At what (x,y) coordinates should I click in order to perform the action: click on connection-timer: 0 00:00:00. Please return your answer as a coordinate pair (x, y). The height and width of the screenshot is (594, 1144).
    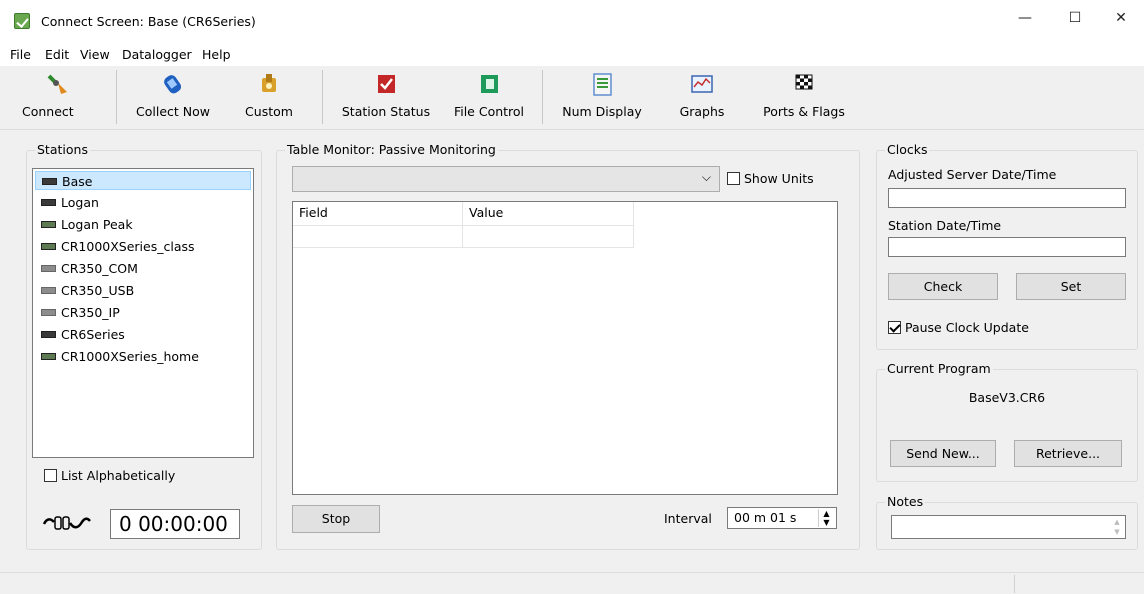
    Looking at the image, I should click on (175, 524).